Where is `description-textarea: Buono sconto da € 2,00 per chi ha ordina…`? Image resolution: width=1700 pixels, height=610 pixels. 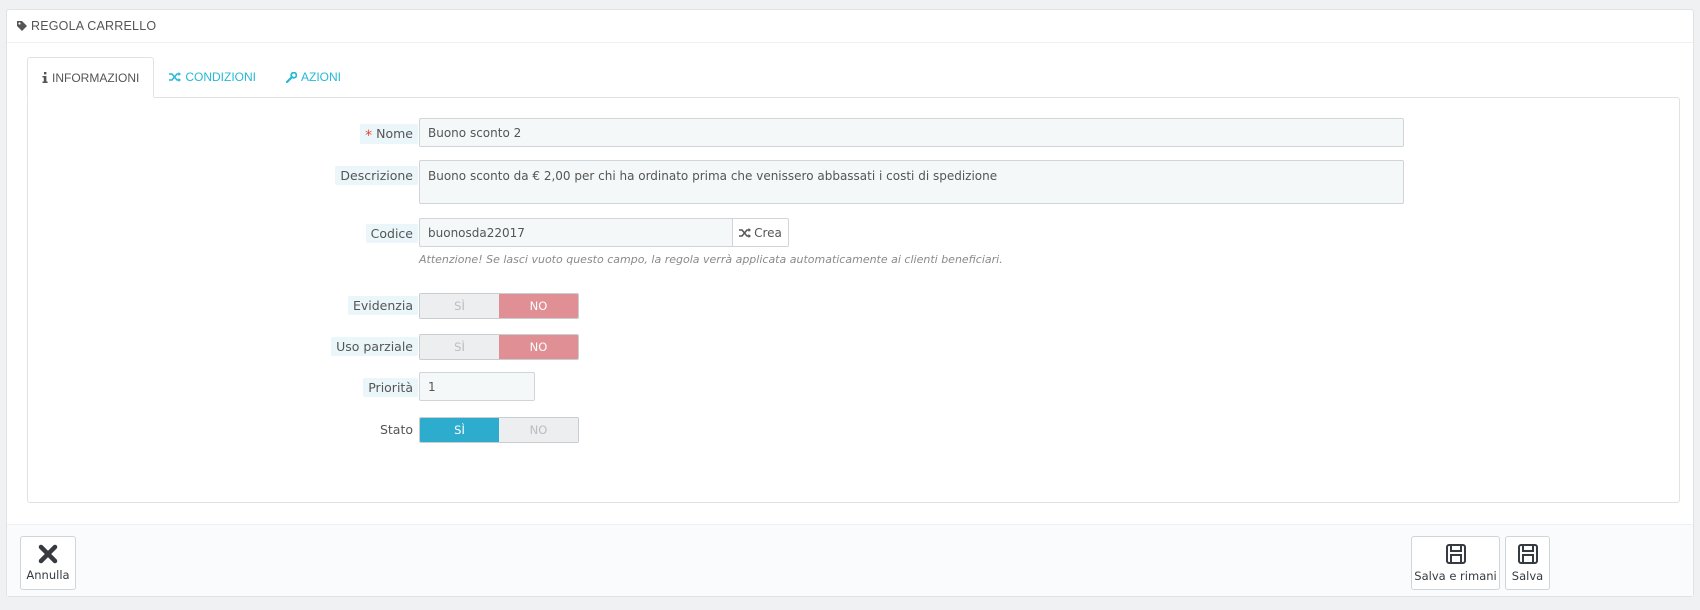
description-textarea: Buono sconto da € 2,00 per chi ha ordina… is located at coordinates (911, 182).